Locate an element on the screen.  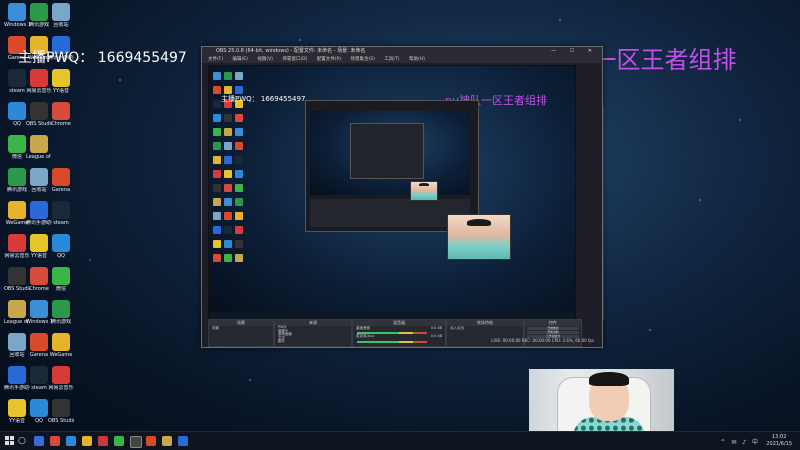
windows-start-icon is located at coordinates (10, 441).